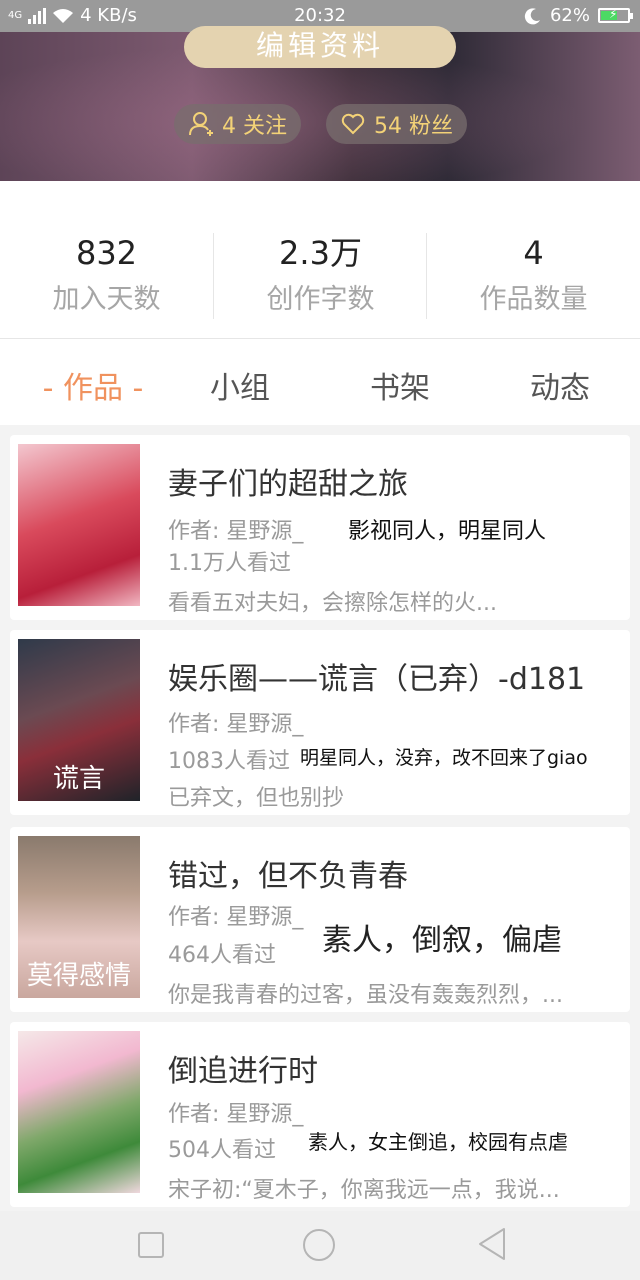 The height and width of the screenshot is (1280, 640). What do you see at coordinates (320, 47) in the screenshot?
I see `edit-profile-button: 编辑资料` at bounding box center [320, 47].